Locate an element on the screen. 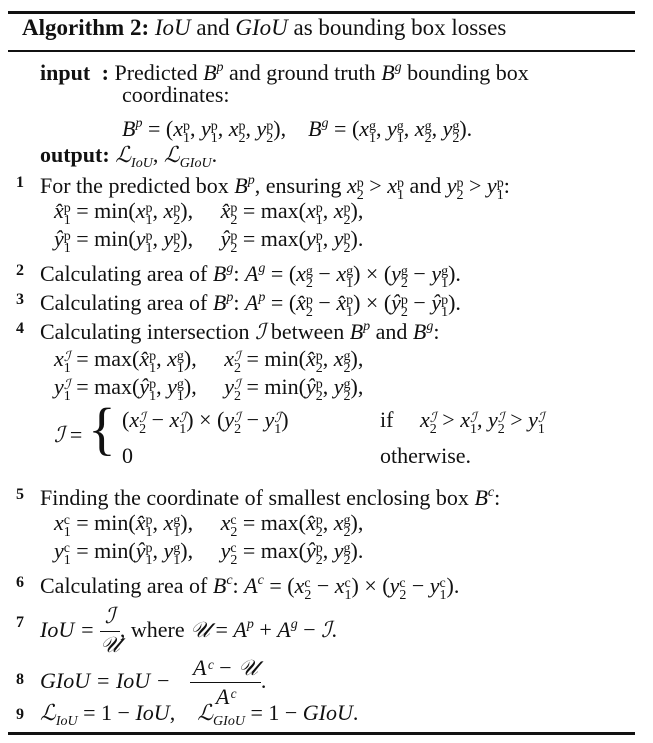 This screenshot has height=743, width=653. input-label: input is located at coordinates (65, 72).